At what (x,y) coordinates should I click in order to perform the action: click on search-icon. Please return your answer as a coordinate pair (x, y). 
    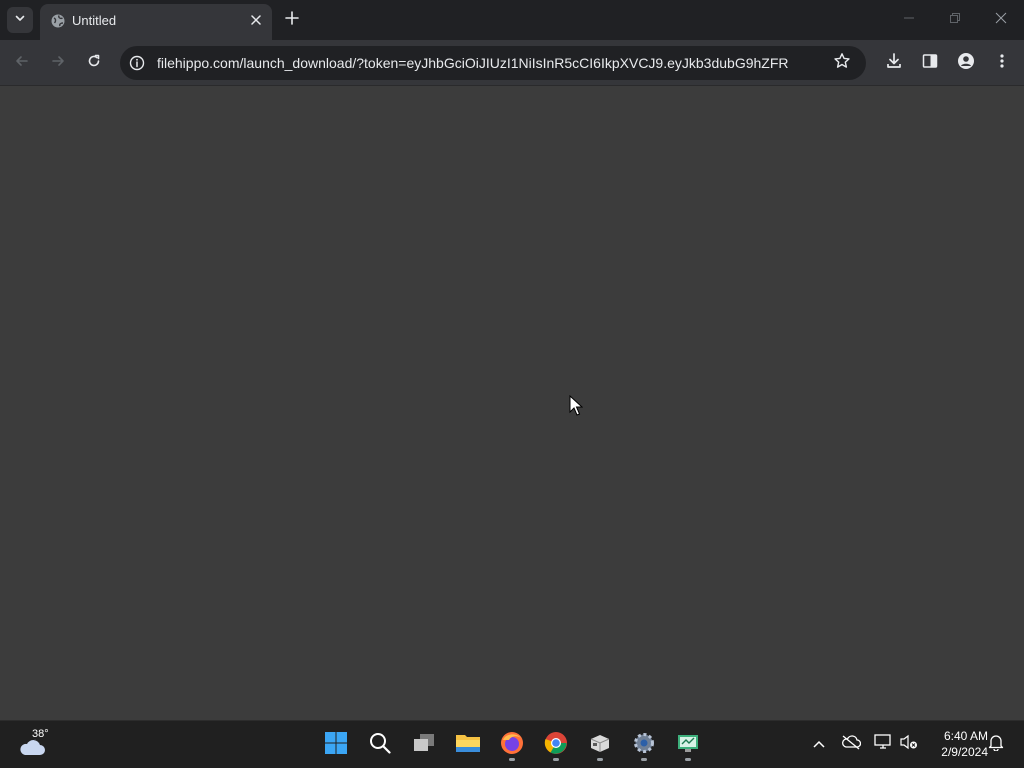
    Looking at the image, I should click on (380, 745).